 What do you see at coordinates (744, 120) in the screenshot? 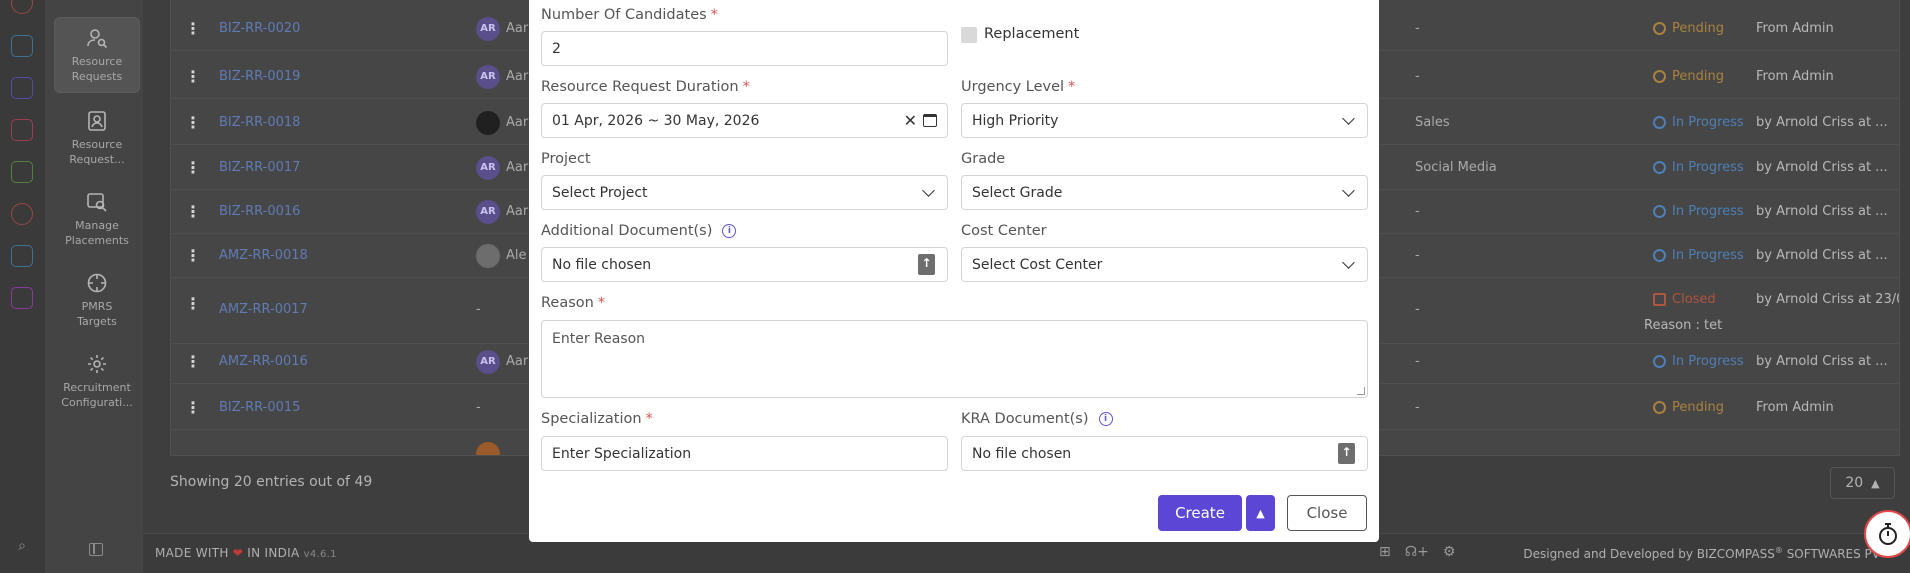
I see `duration-date-range: 01 Apr, 2026 ~ 30 May, 2026 ✕` at bounding box center [744, 120].